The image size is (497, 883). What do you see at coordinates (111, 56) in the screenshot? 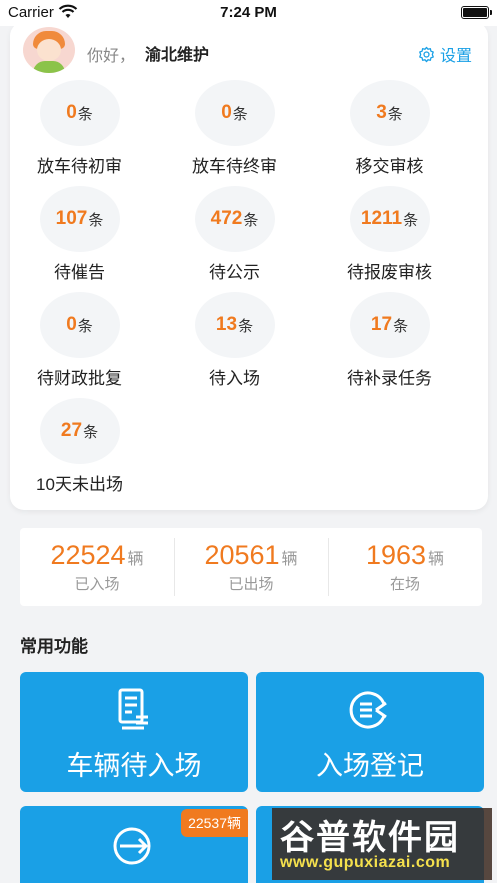
I see `greeting-text: 你好，` at bounding box center [111, 56].